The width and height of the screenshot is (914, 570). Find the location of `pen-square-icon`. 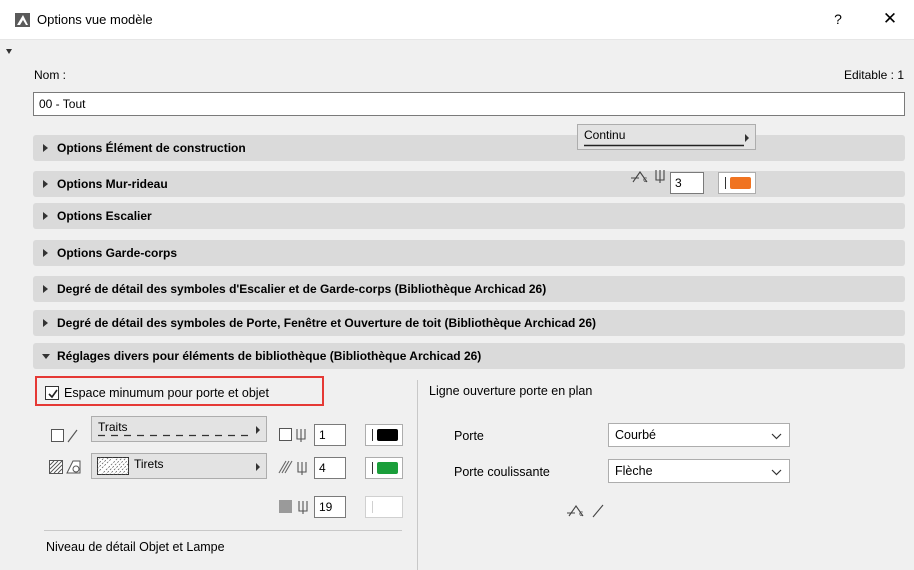

pen-square-icon is located at coordinates (295, 436).